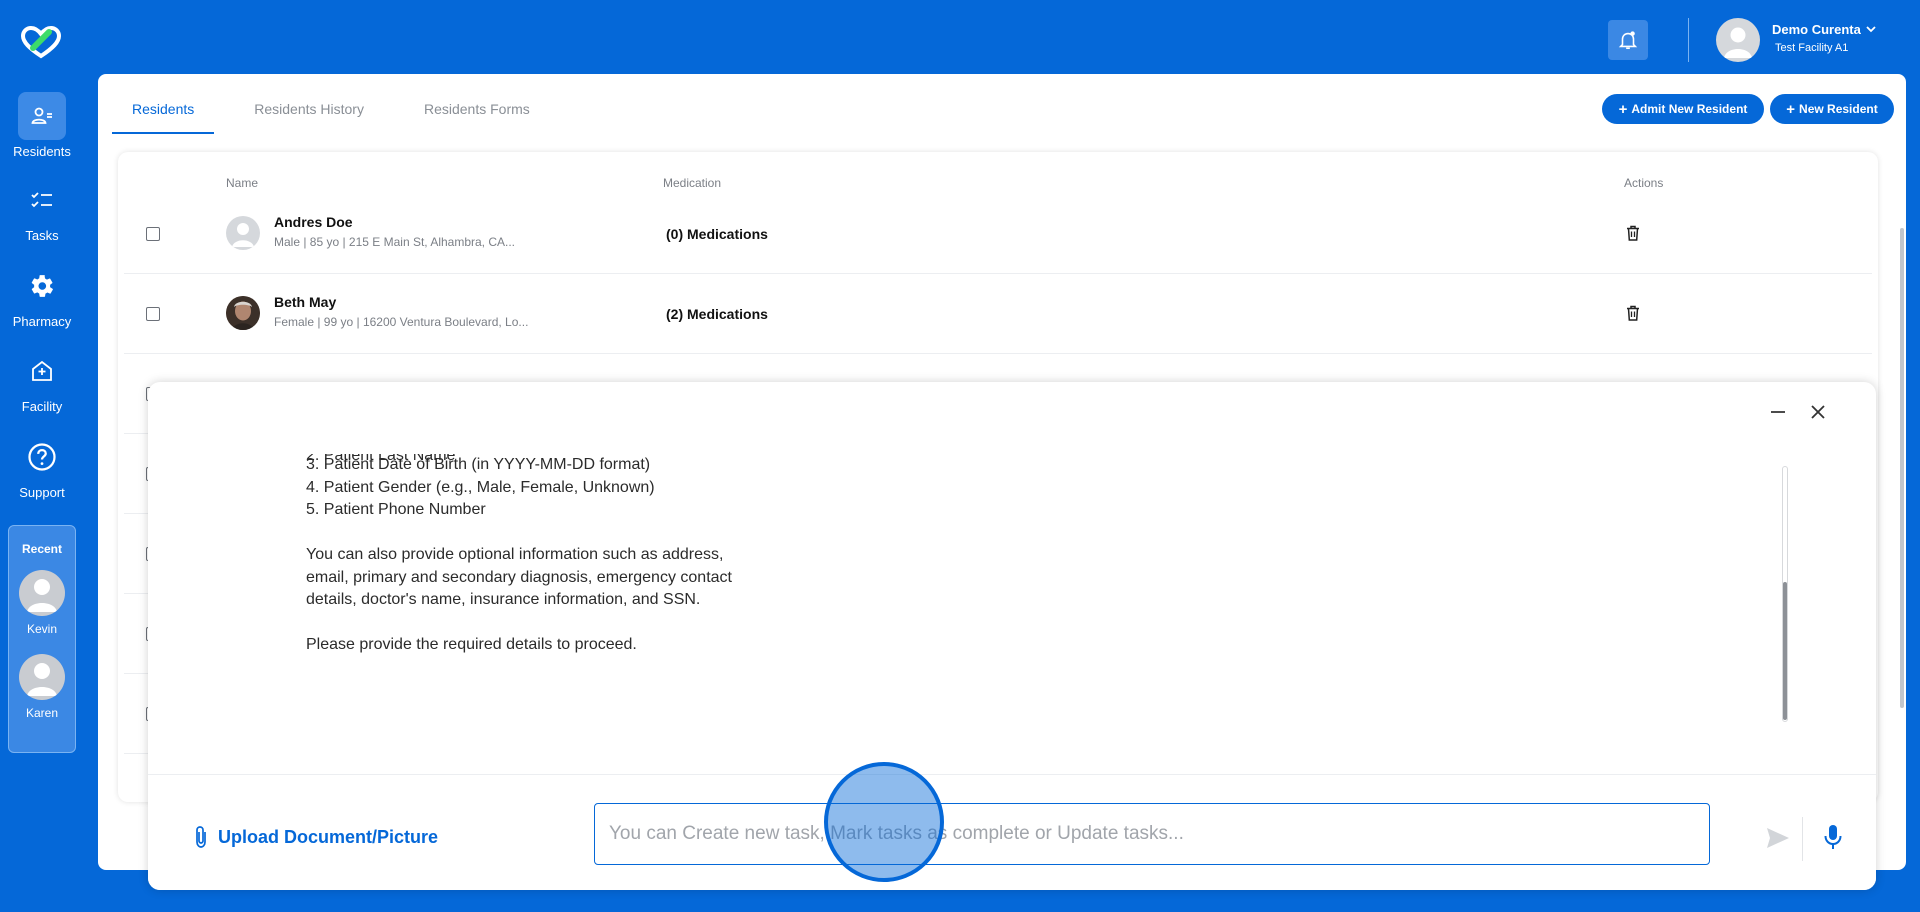  I want to click on column-header-medication: Medication, so click(692, 183).